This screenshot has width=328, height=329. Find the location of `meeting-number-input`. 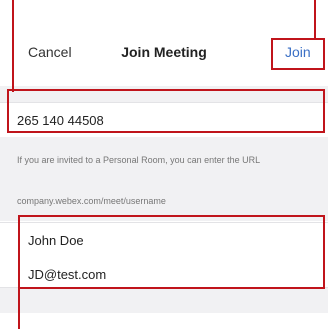

meeting-number-input is located at coordinates (162, 120).